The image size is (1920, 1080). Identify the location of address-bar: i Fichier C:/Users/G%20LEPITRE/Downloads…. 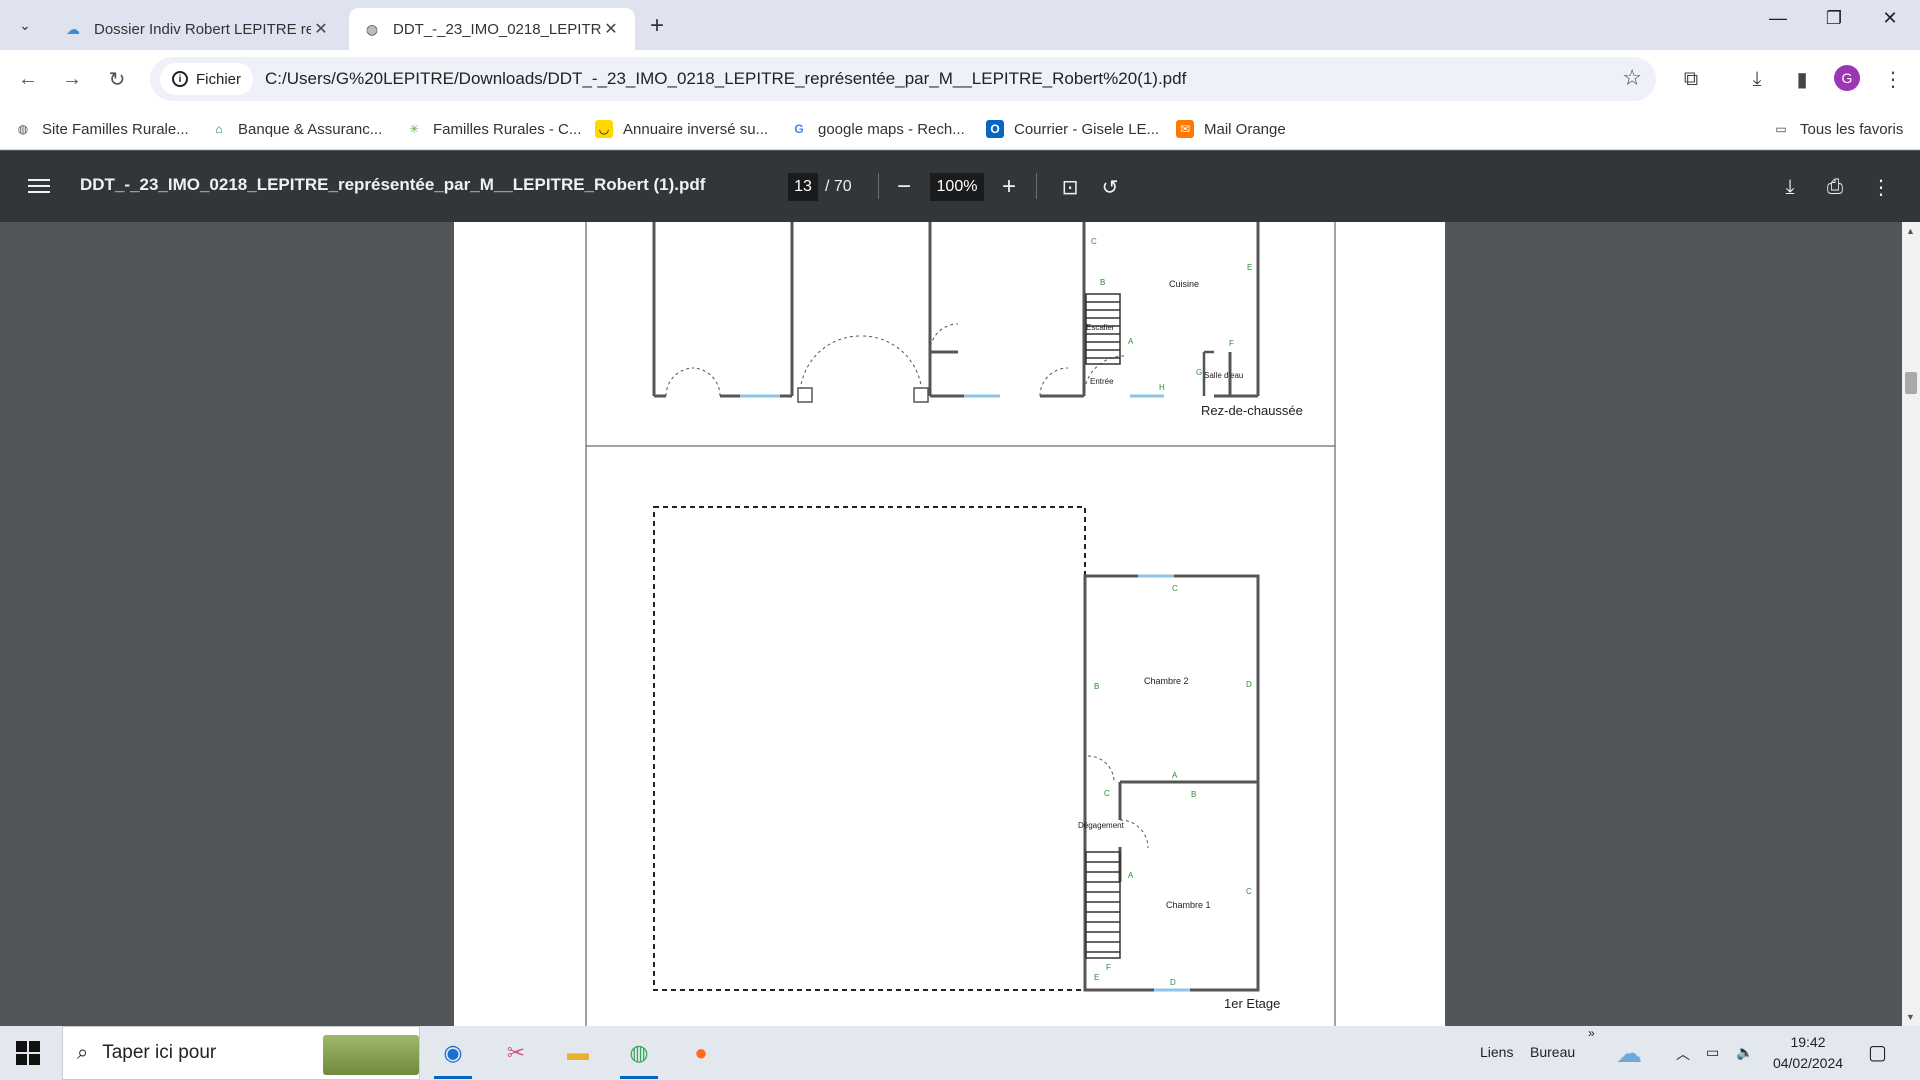
(903, 79).